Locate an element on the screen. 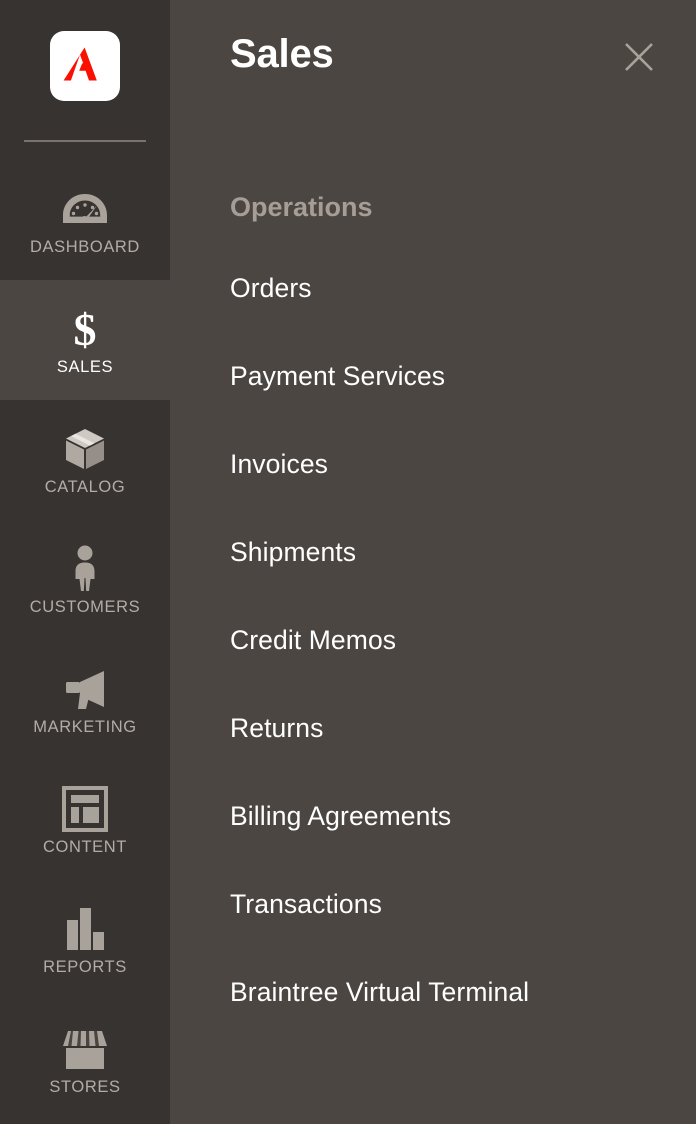  sidebar-item-stores: STORES is located at coordinates (85, 1060).